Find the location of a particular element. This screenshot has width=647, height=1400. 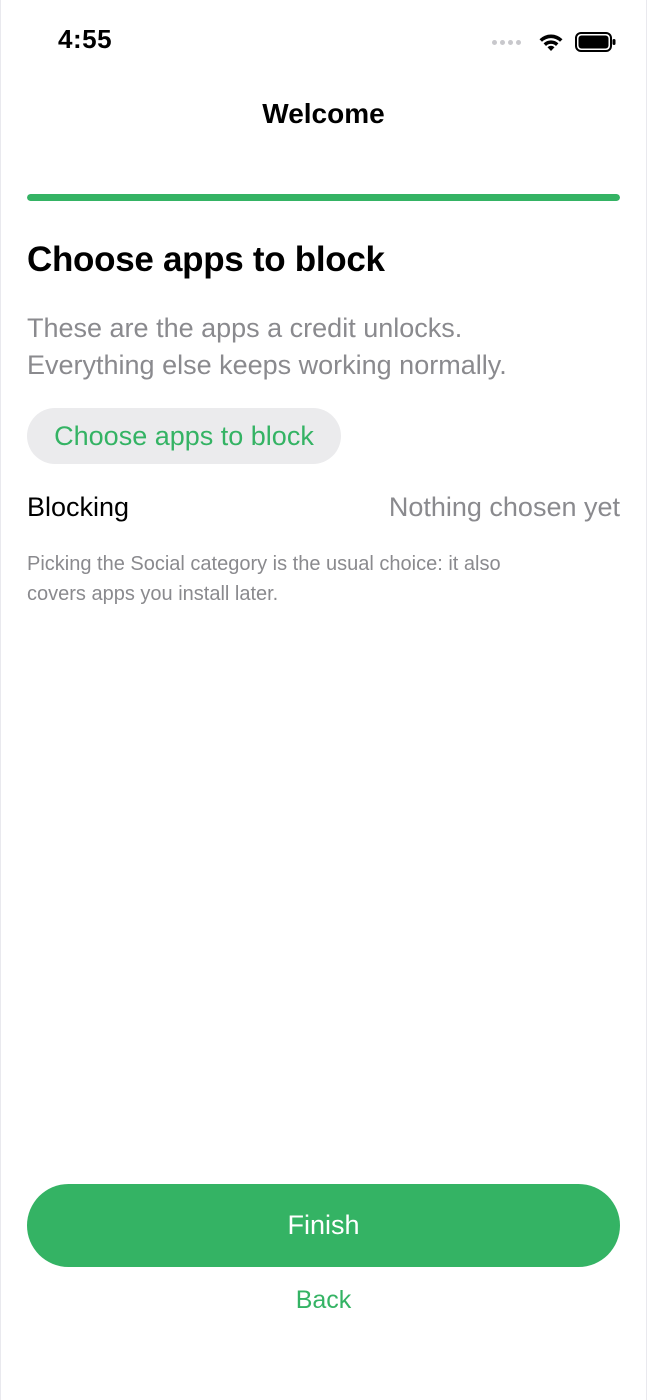

progress-bar is located at coordinates (323, 197).